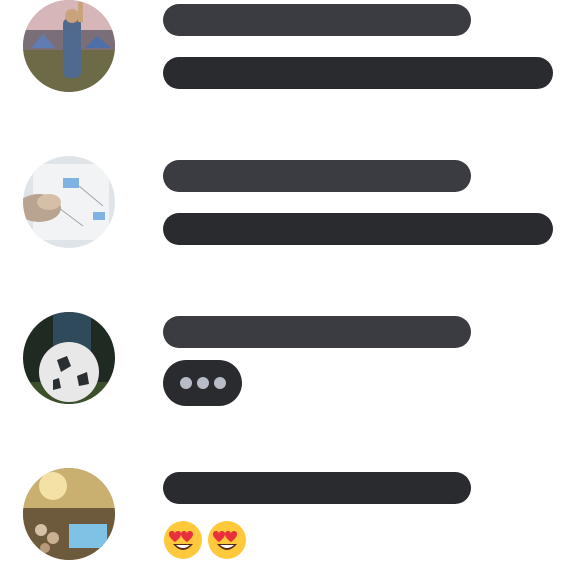 The image size is (576, 561). I want to click on pool-party-photo, so click(69, 514).